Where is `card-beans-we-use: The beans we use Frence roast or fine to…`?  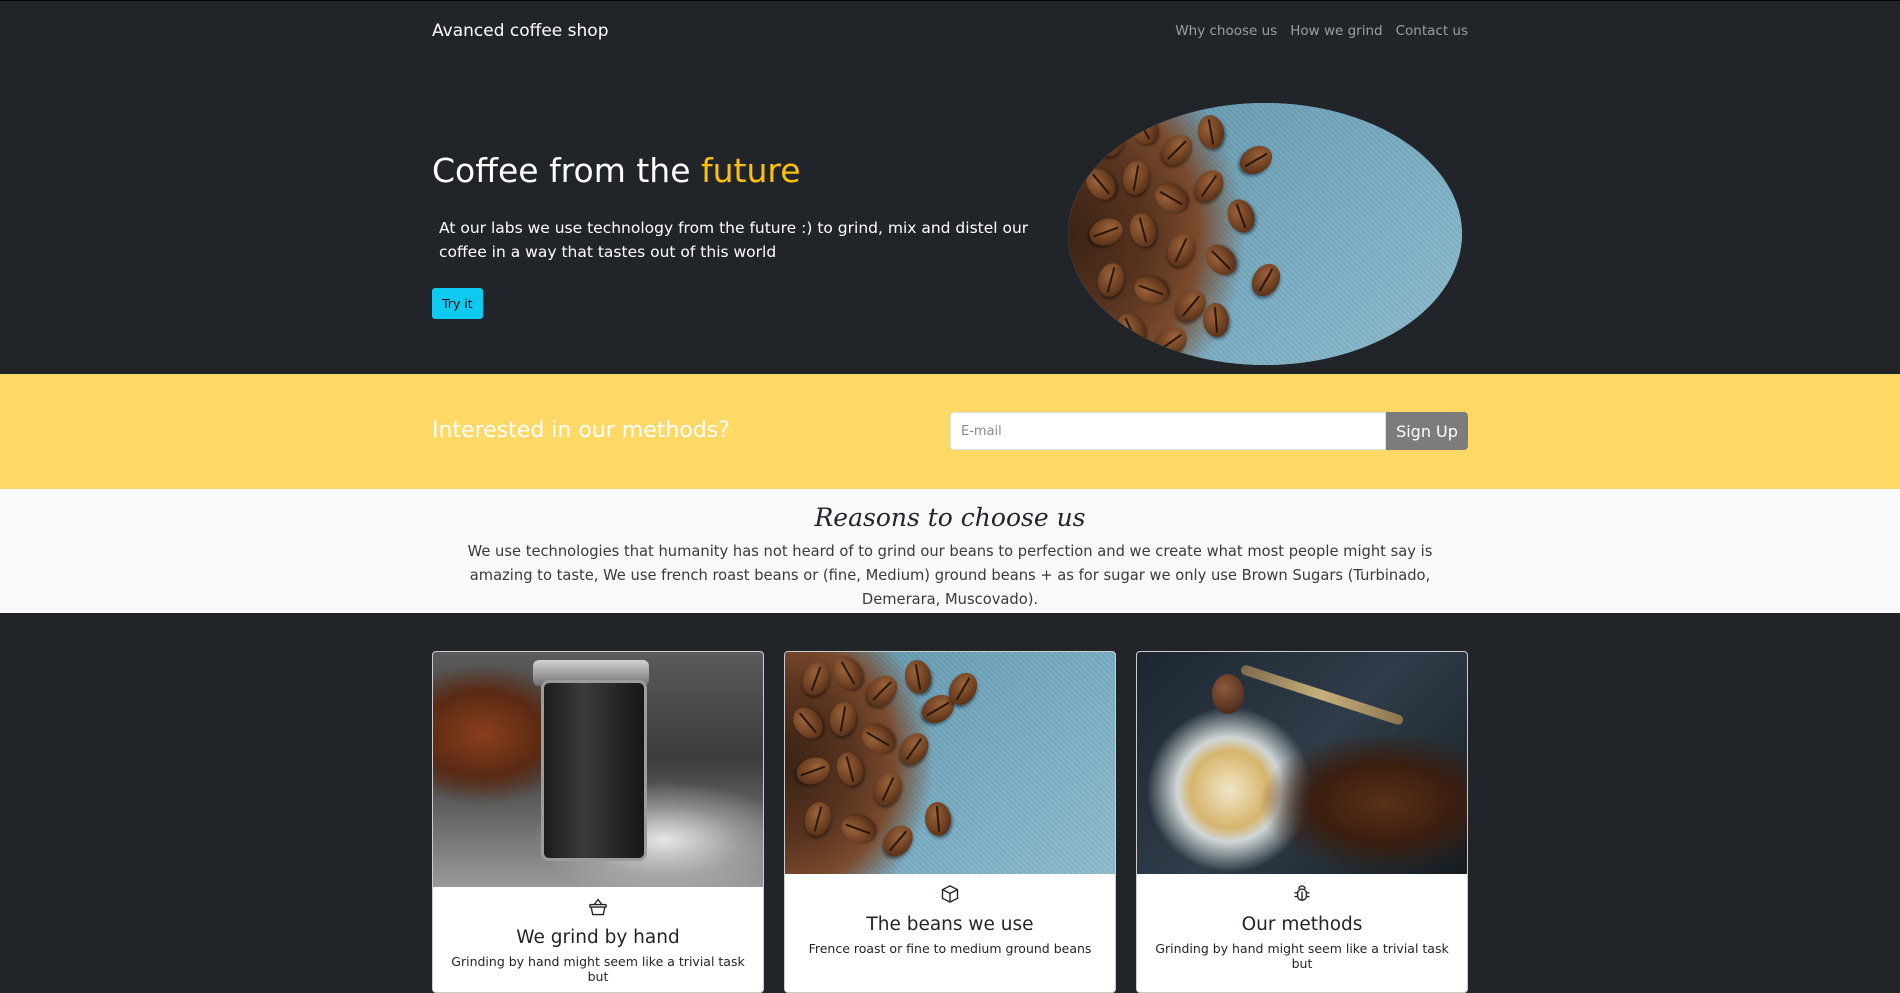 card-beans-we-use: The beans we use Frence roast or fine to… is located at coordinates (950, 822).